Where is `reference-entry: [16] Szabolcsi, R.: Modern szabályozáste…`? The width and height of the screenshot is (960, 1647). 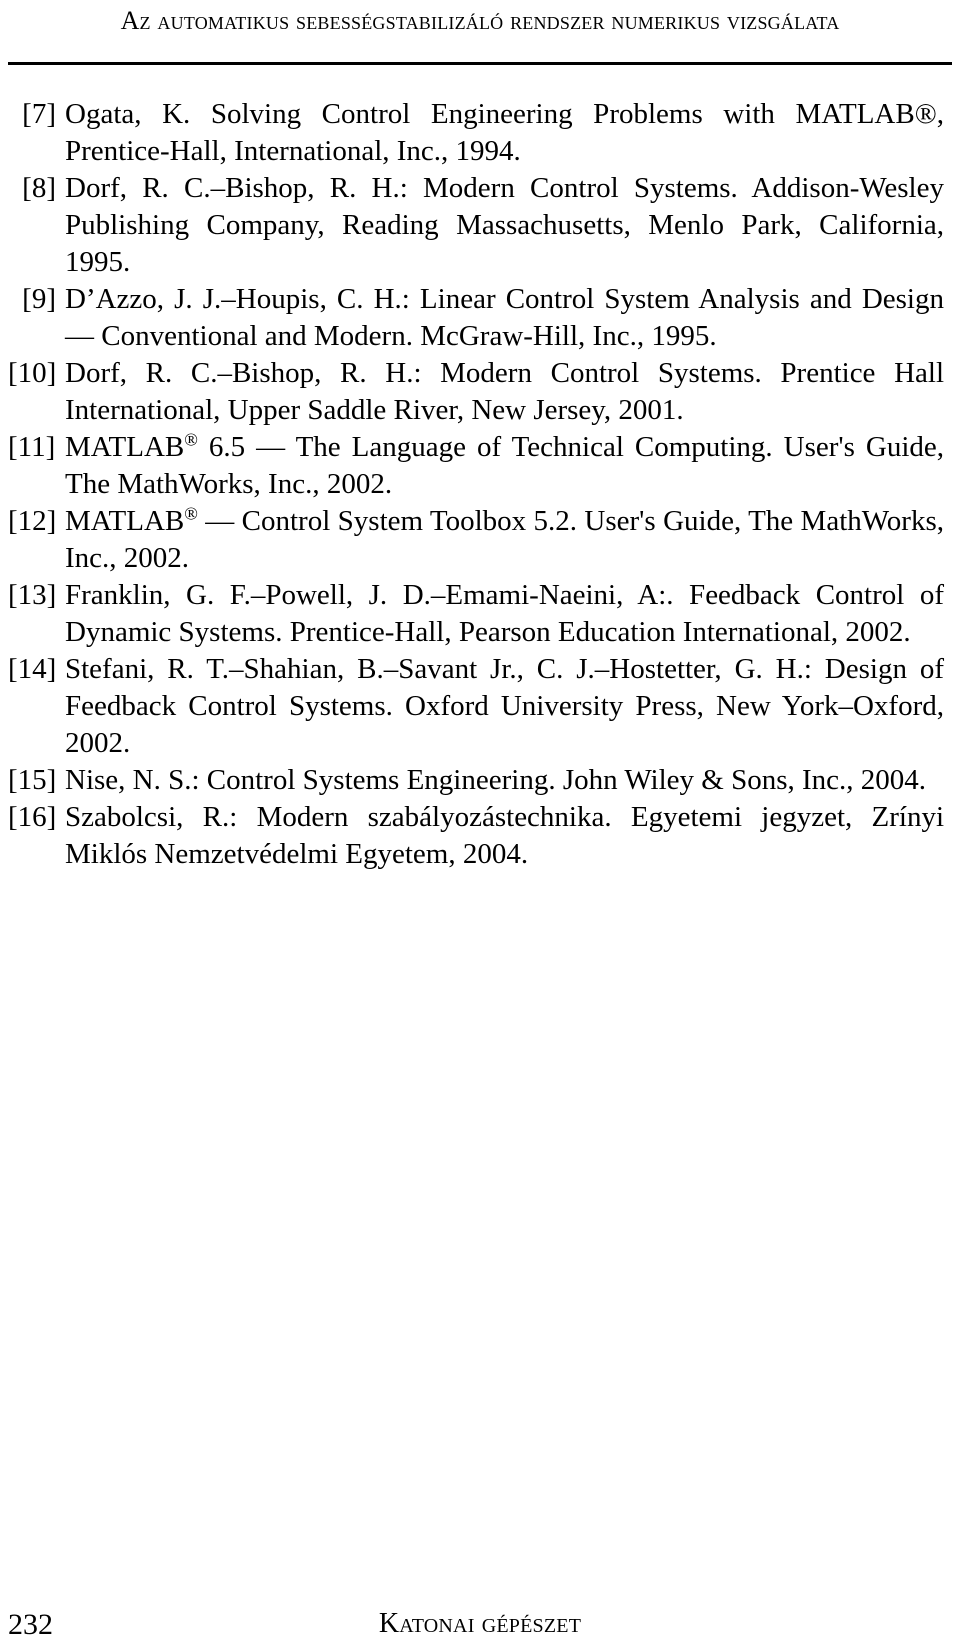 reference-entry: [16] Szabolcsi, R.: Modern szabályozáste… is located at coordinates (476, 836).